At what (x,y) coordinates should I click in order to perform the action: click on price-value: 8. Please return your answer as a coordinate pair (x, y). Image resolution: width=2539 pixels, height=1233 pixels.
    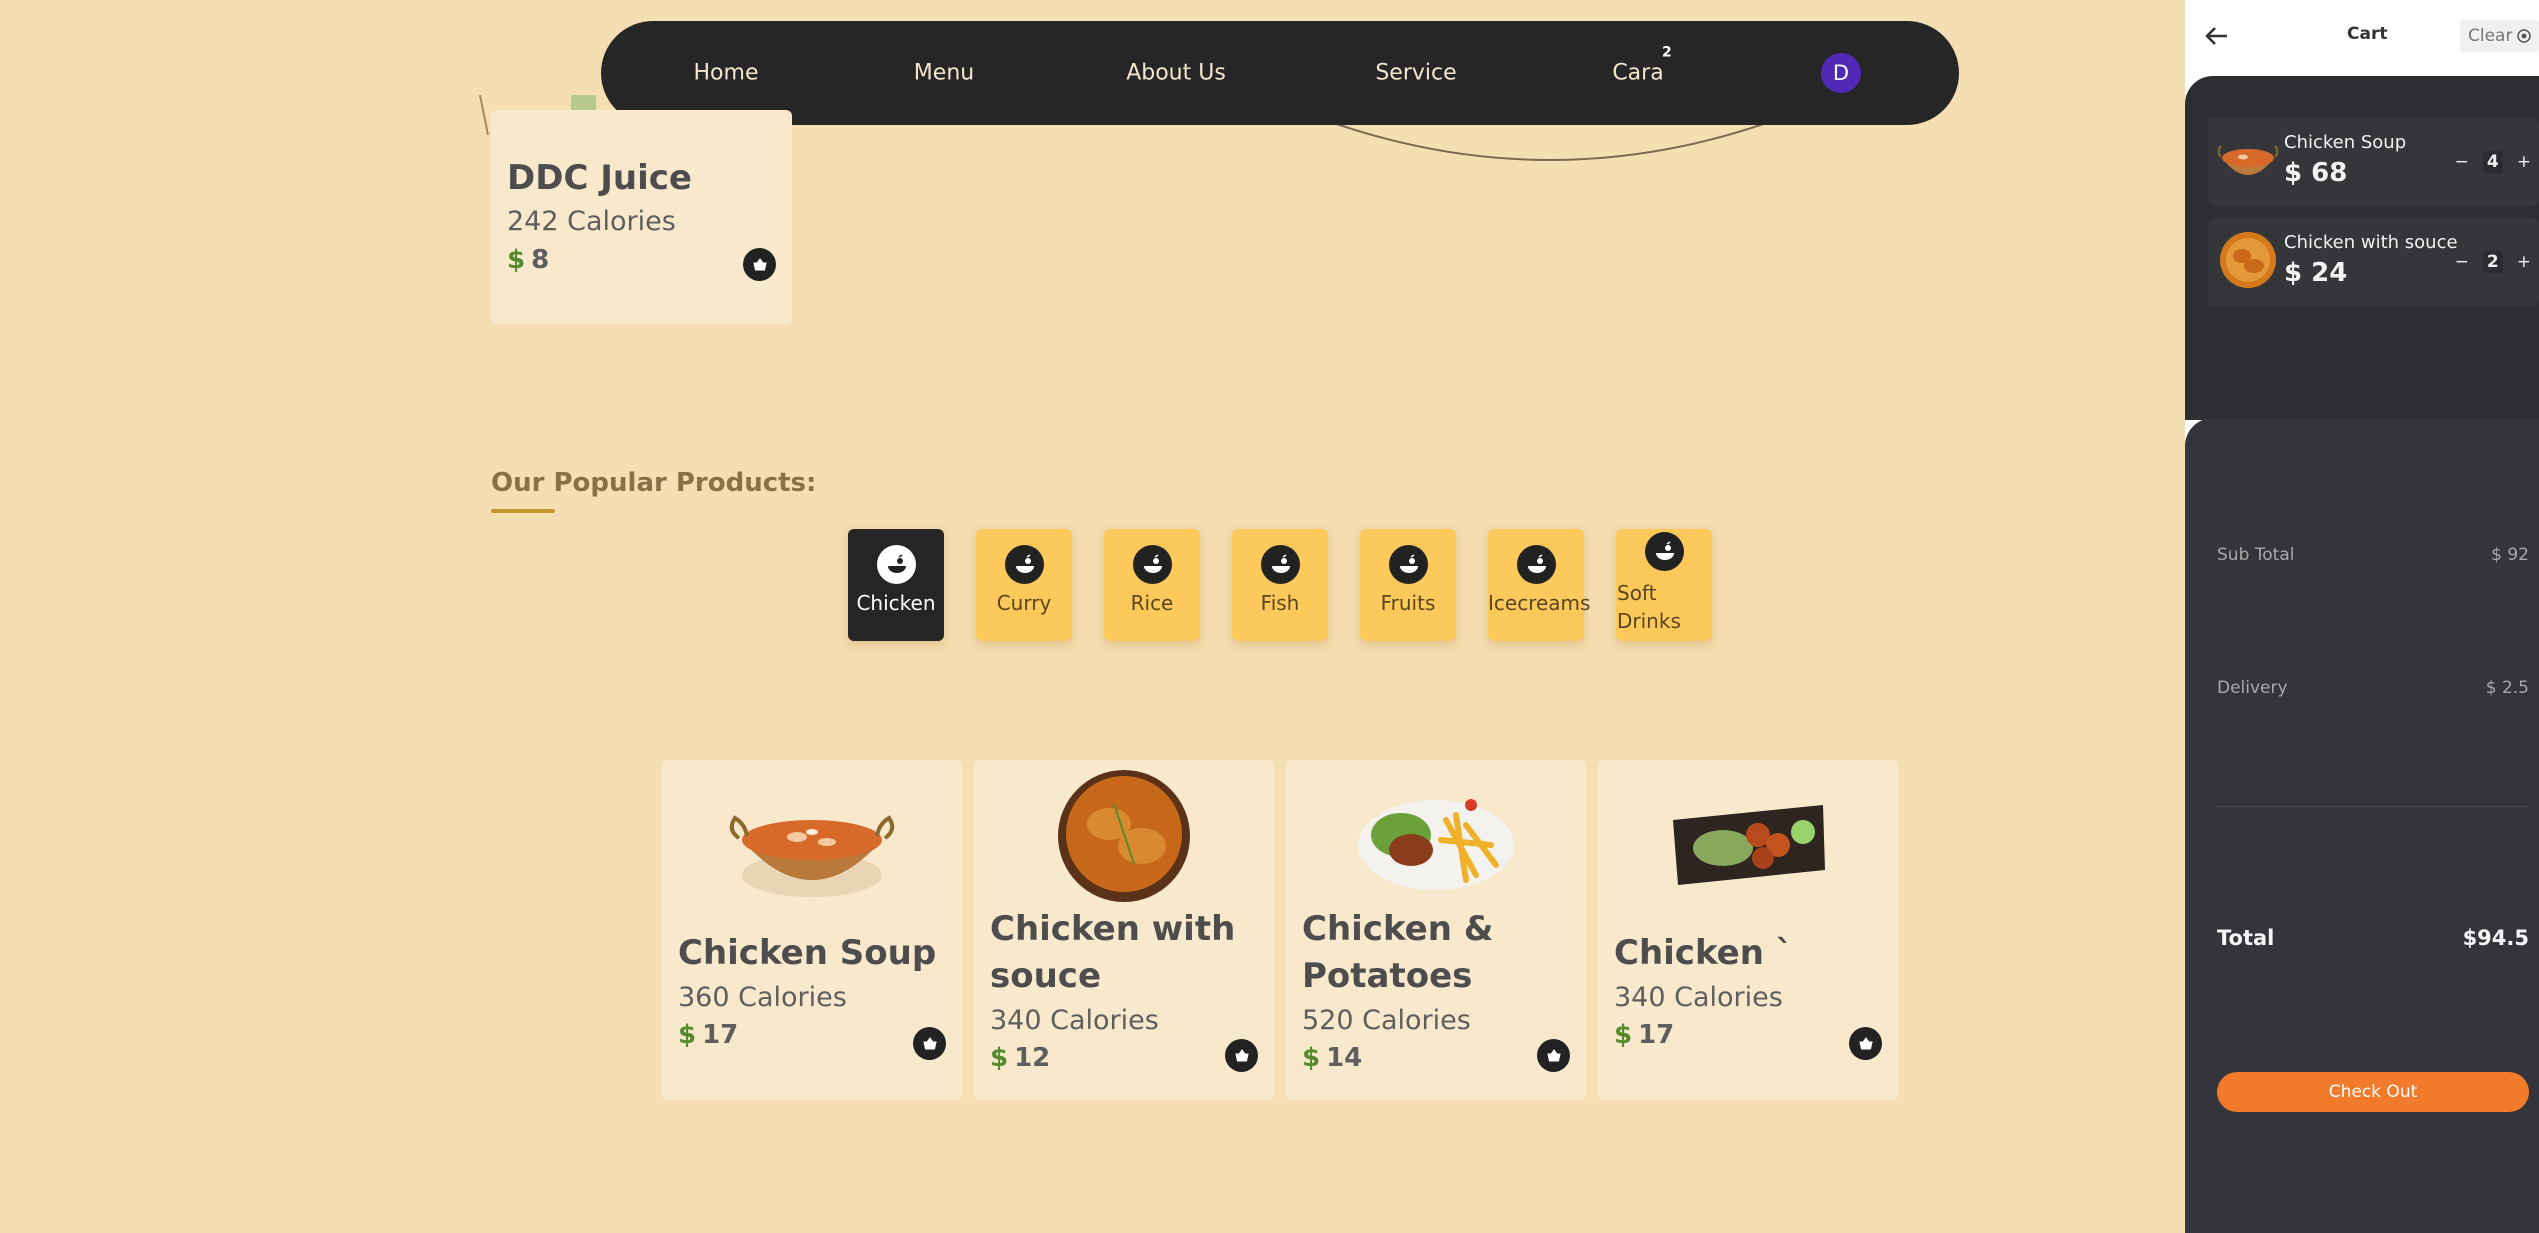
    Looking at the image, I should click on (540, 260).